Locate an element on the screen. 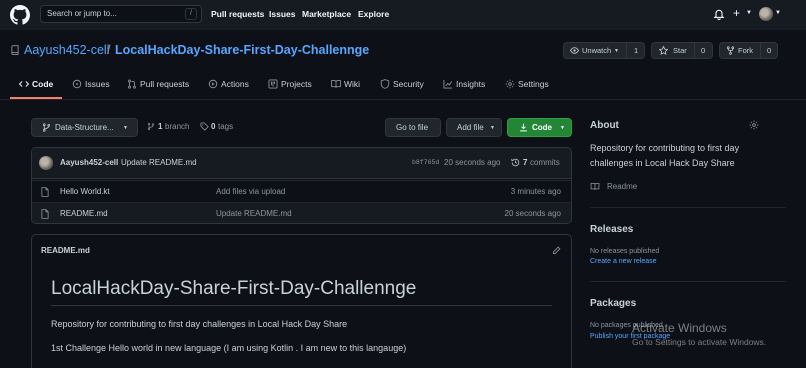 Image resolution: width=806 pixels, height=368 pixels. nav-issues: Issues is located at coordinates (282, 14).